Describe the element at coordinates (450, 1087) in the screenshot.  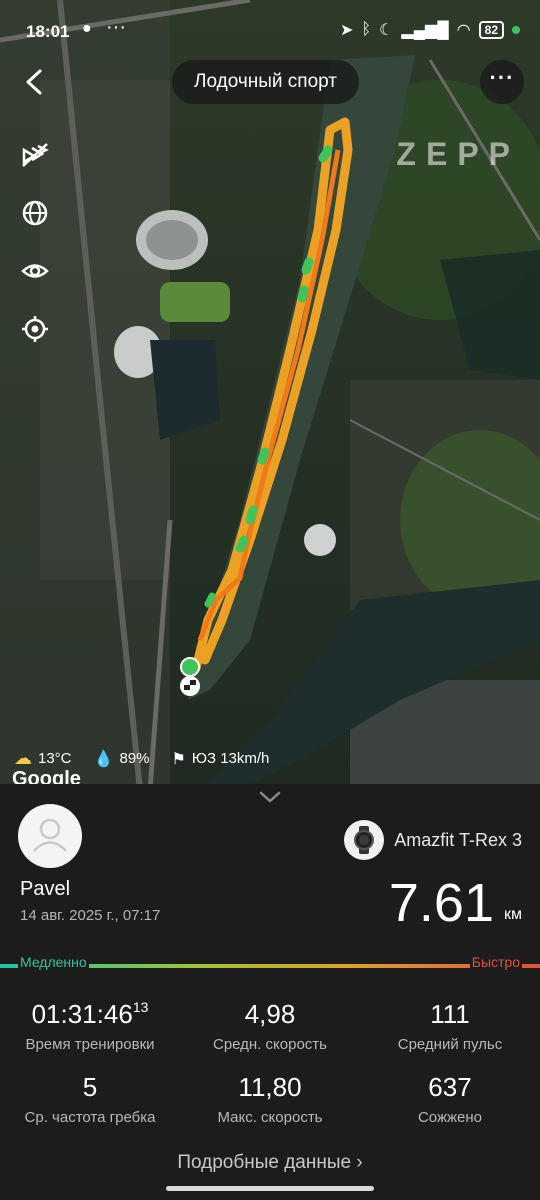
I see `stat-value: 637` at that location.